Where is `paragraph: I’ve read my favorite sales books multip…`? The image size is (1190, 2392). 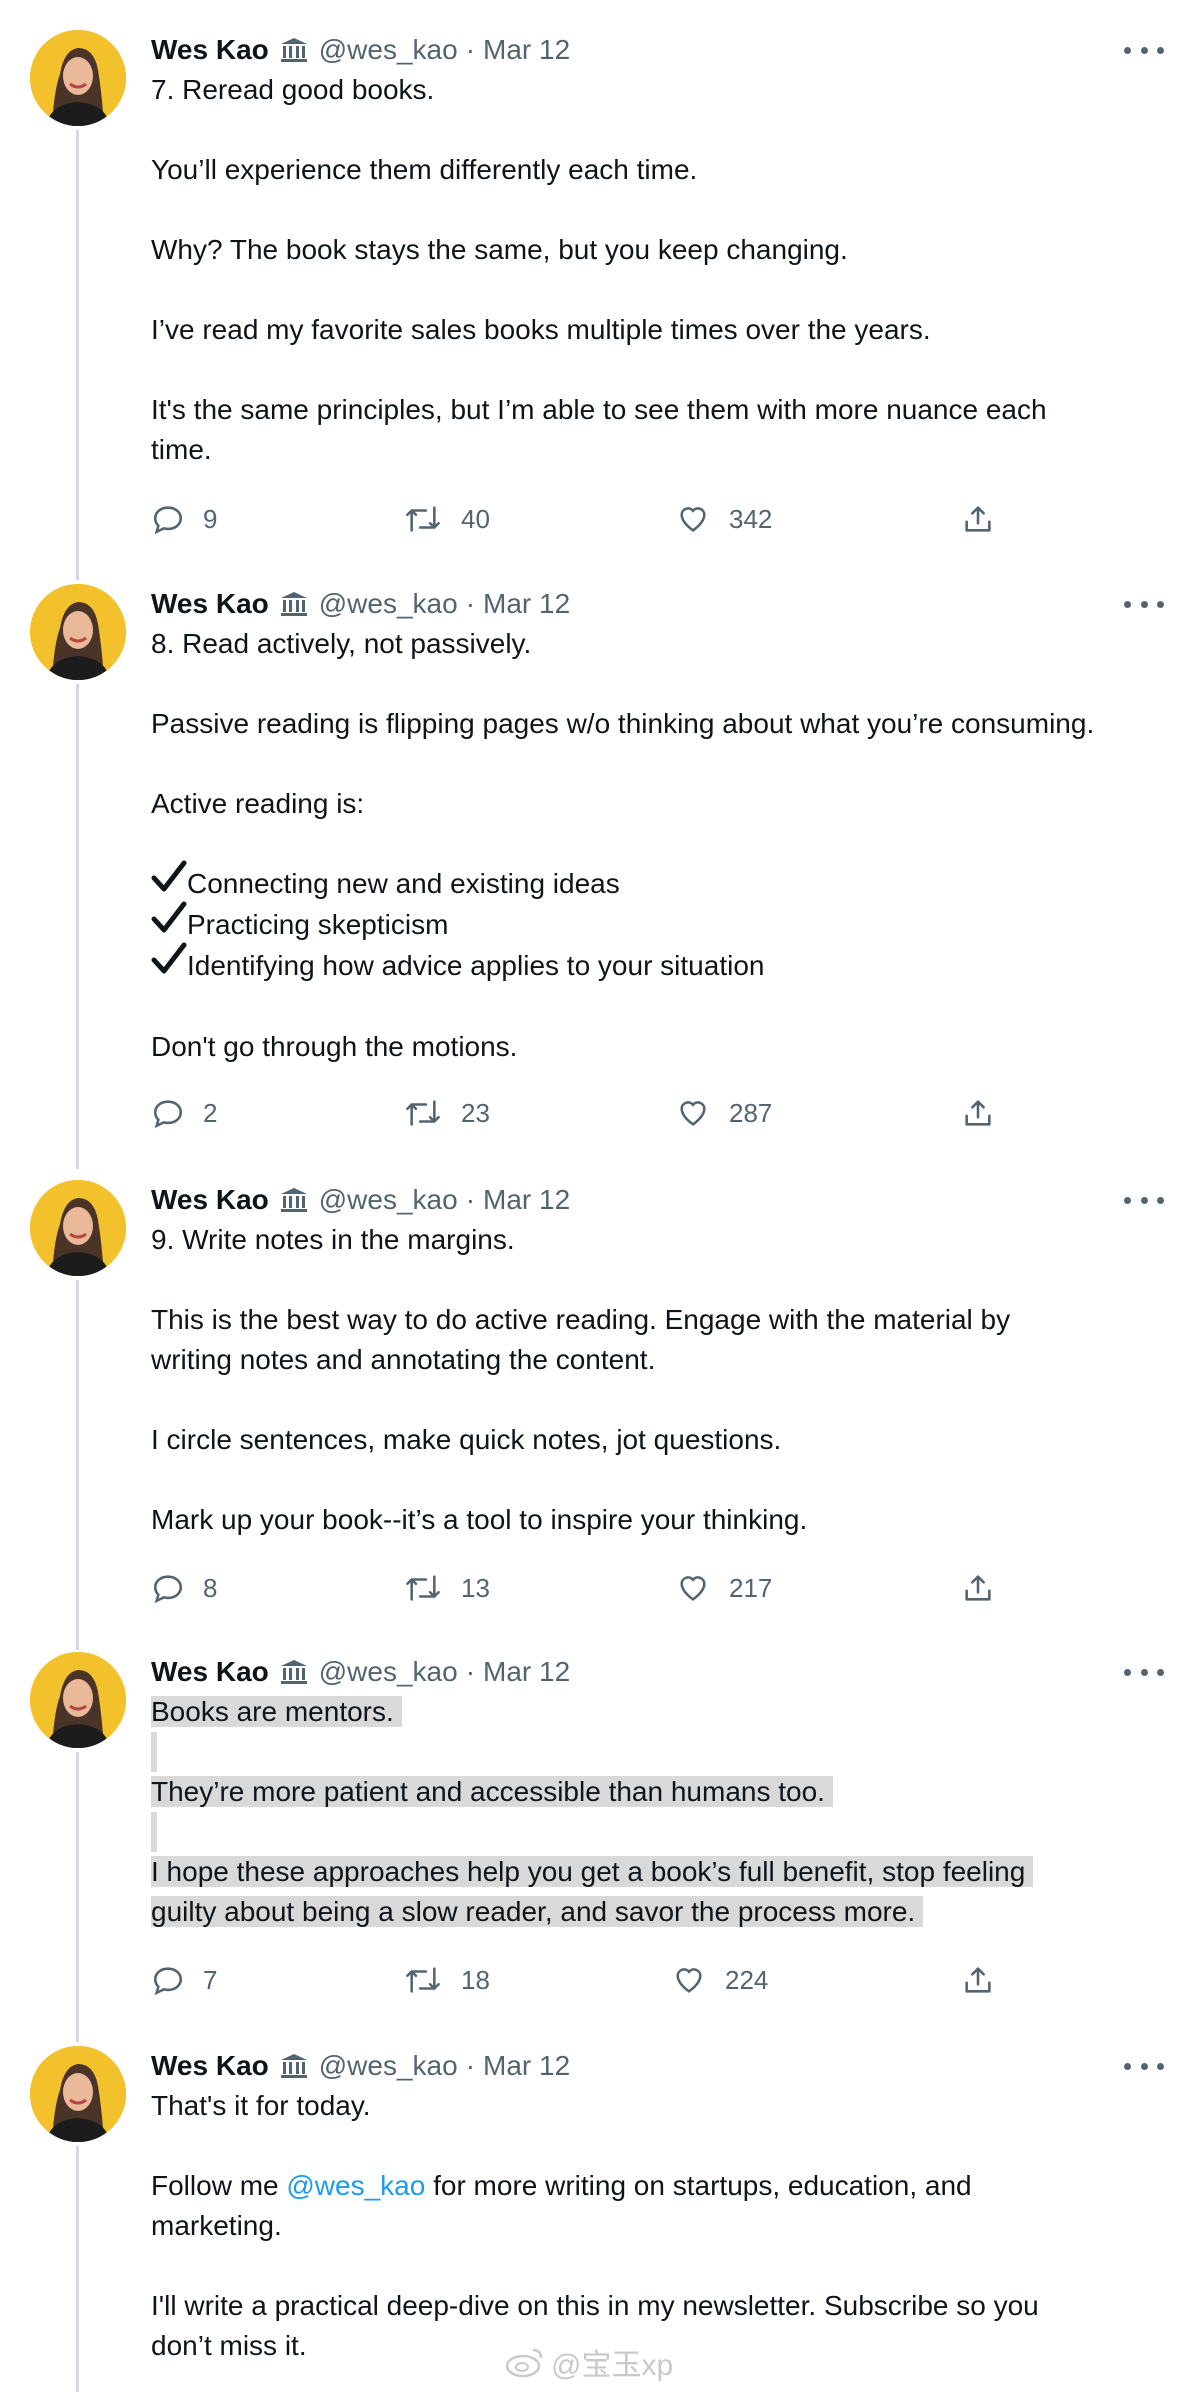
paragraph: I’ve read my favorite sales books multip… is located at coordinates (541, 329).